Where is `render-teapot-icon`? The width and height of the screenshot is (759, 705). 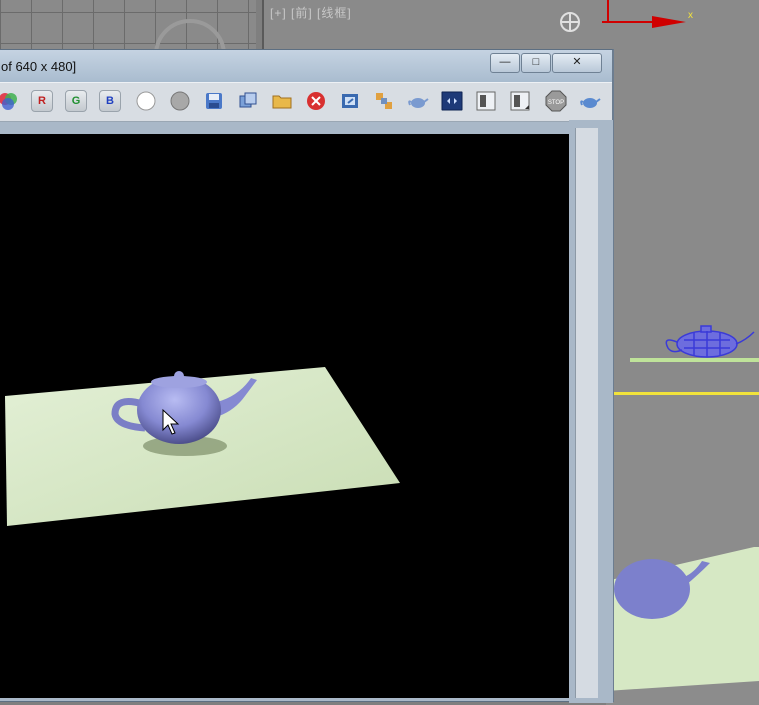 render-teapot-icon is located at coordinates (418, 101).